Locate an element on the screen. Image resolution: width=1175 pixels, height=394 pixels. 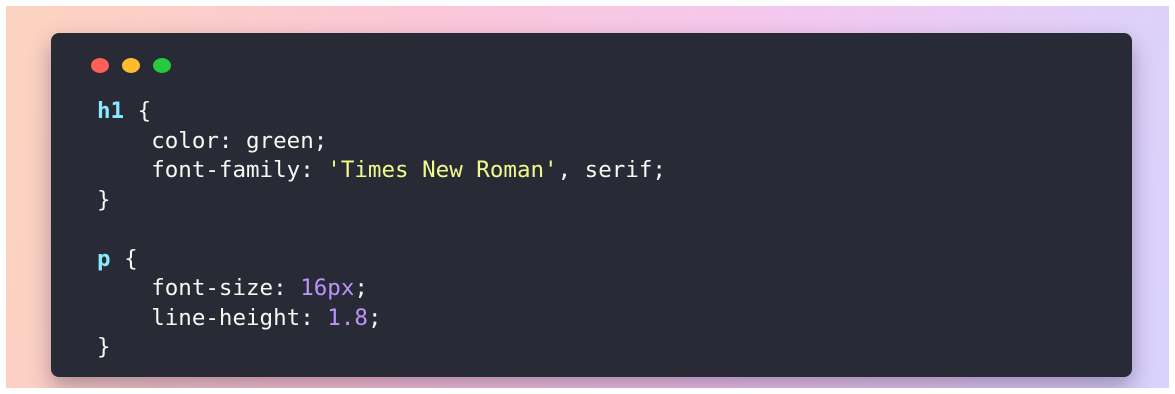
declaration-color: color: green; is located at coordinates (239, 140).